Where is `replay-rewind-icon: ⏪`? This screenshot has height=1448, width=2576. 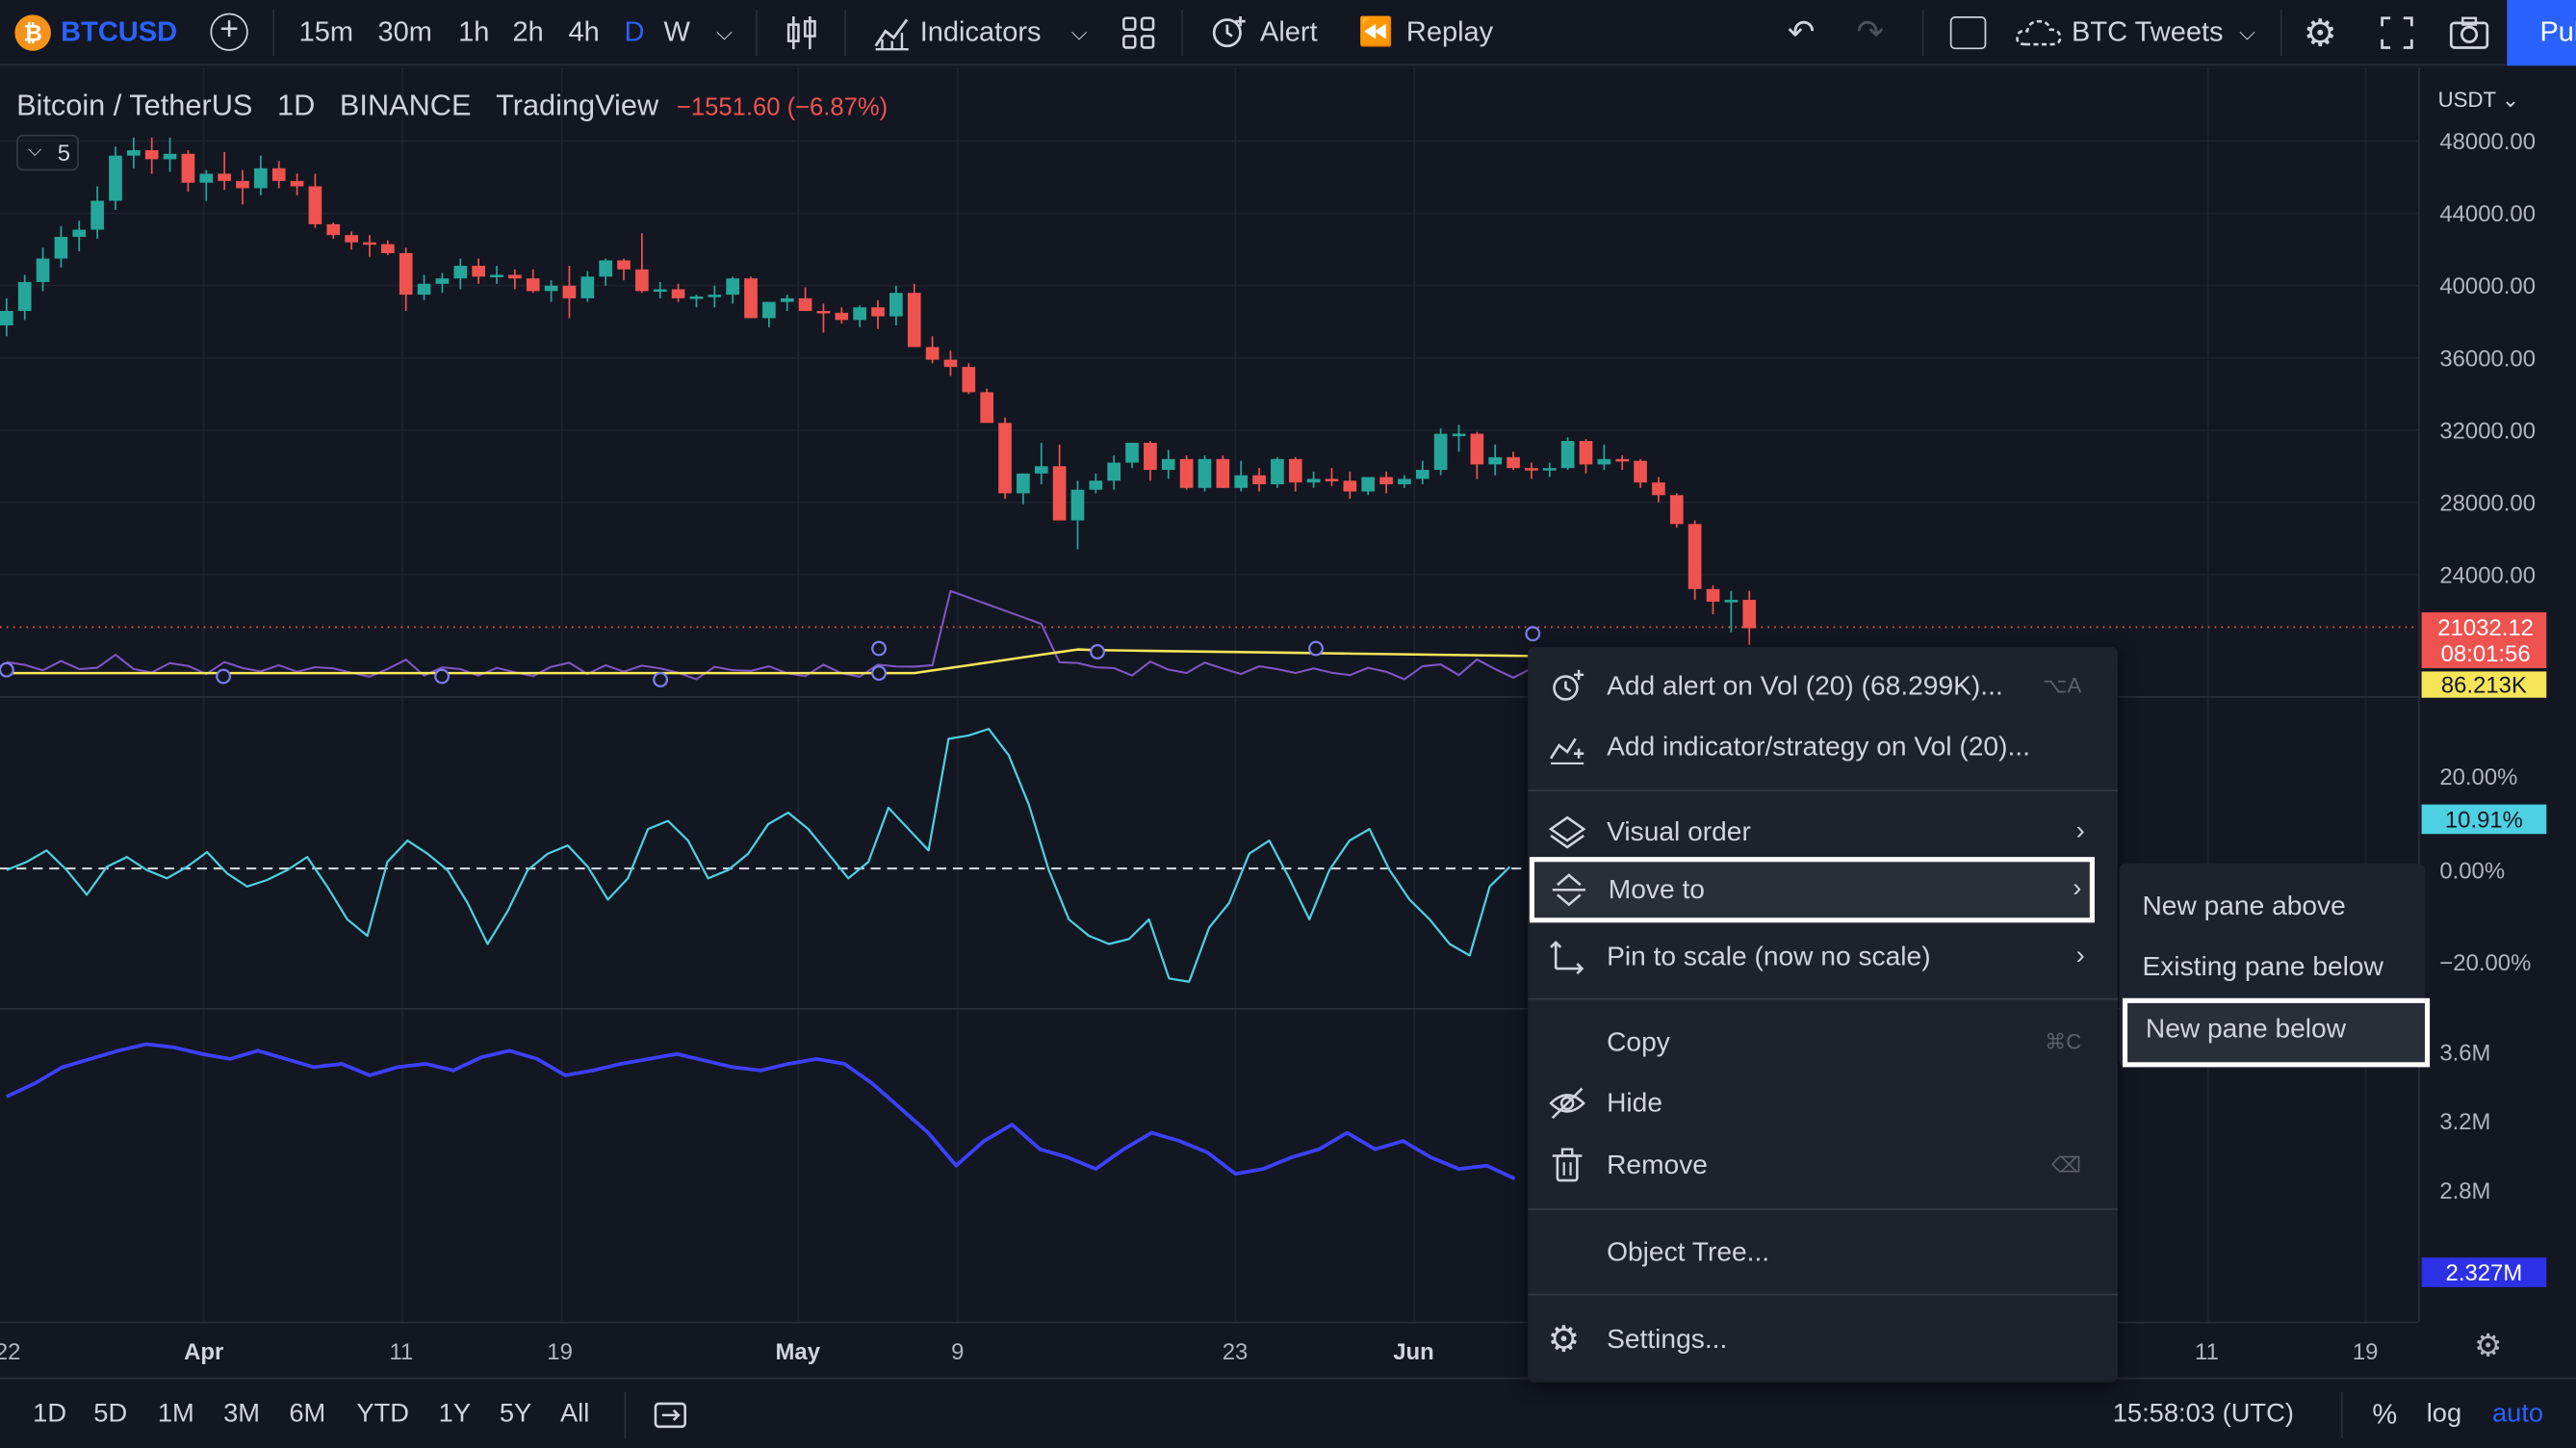 replay-rewind-icon: ⏪ is located at coordinates (1375, 32).